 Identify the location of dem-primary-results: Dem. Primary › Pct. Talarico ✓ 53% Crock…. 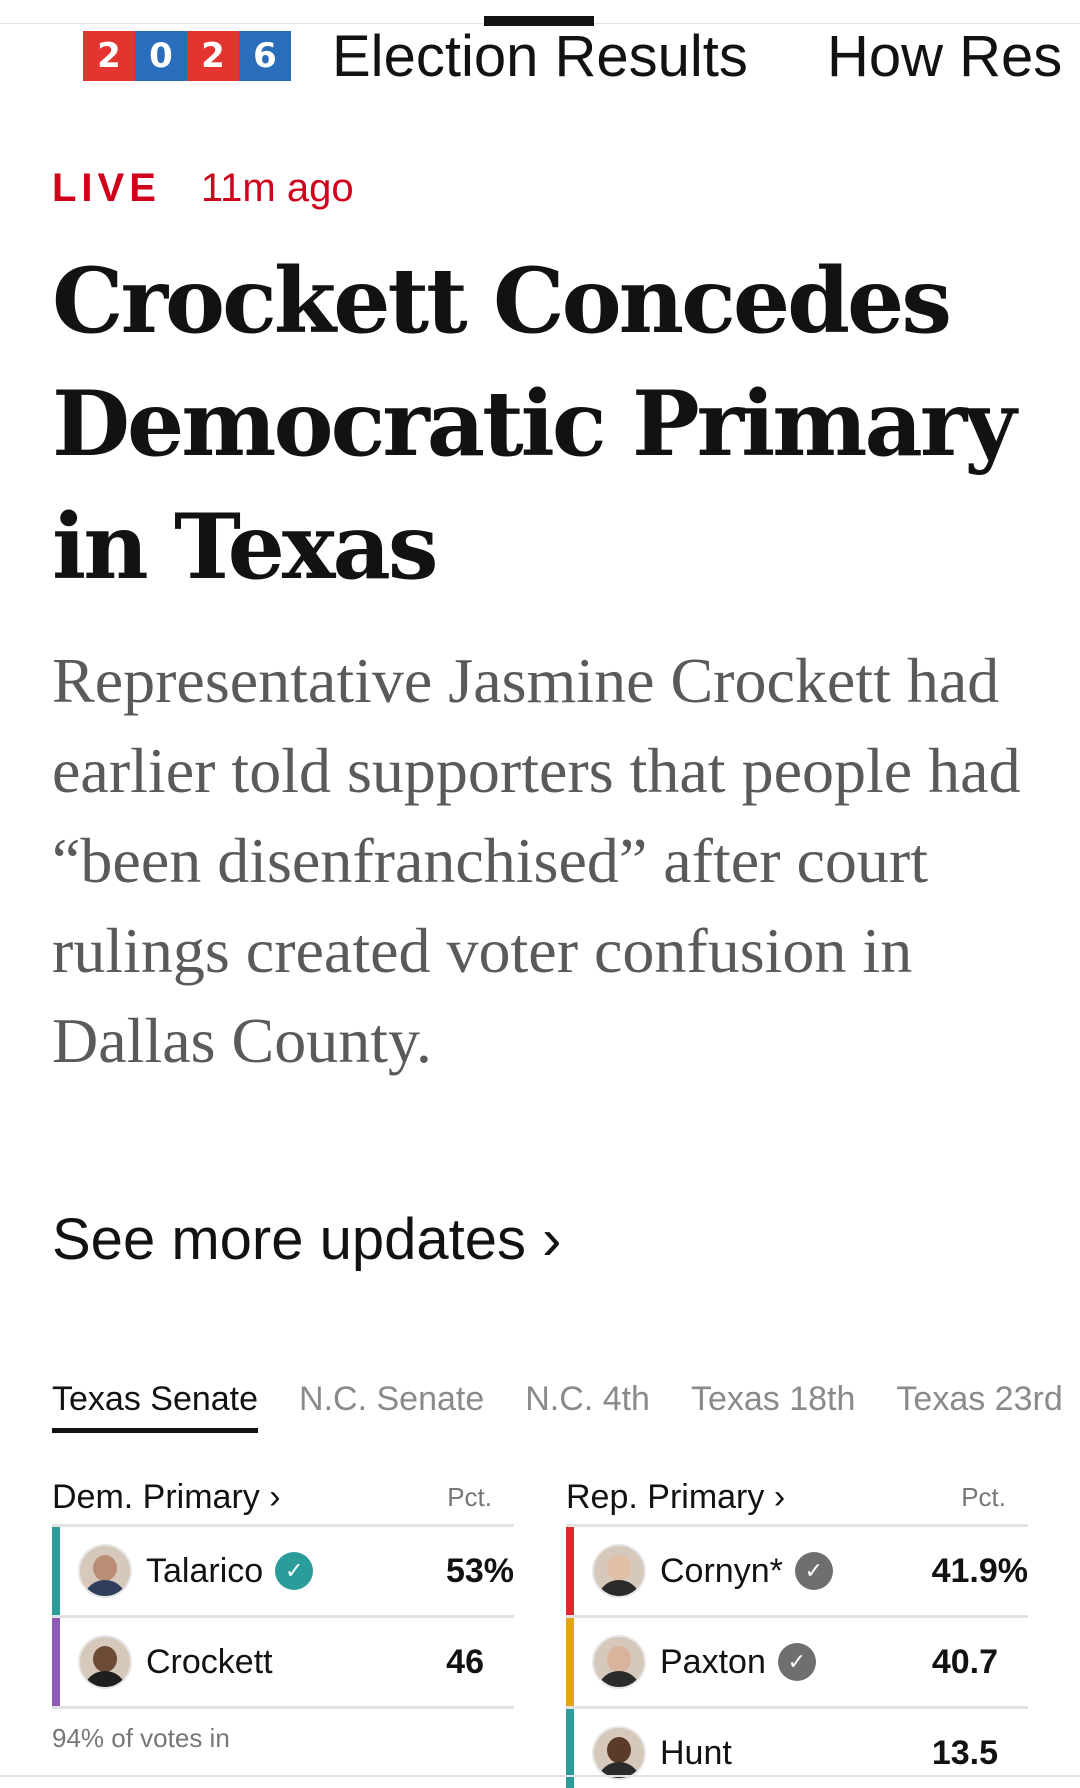
(283, 1612).